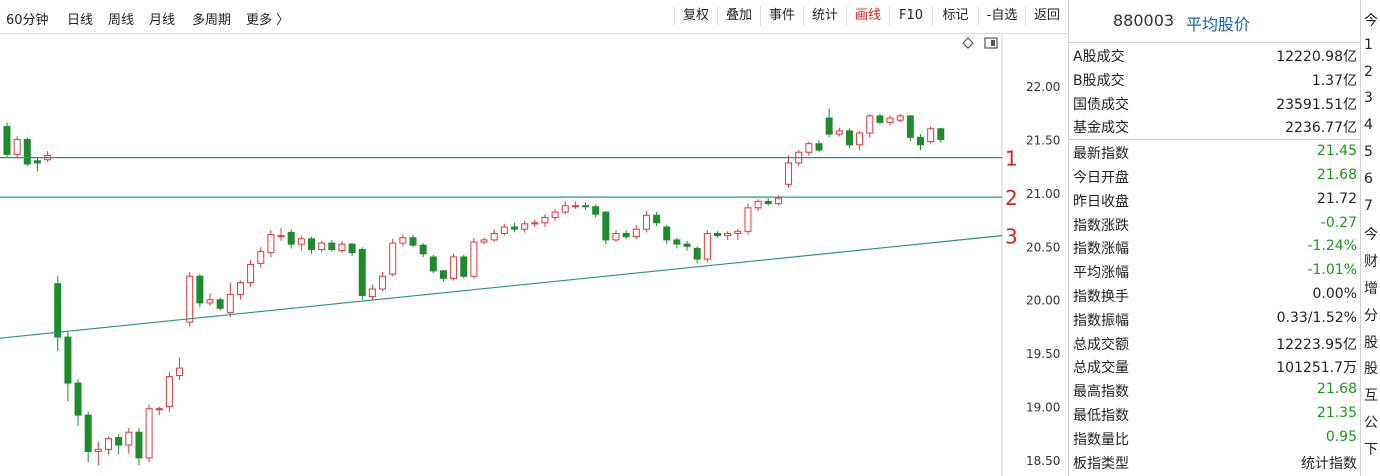 This screenshot has width=1380, height=476. Describe the element at coordinates (1371, 288) in the screenshot. I see `side-list-item: 增` at that location.